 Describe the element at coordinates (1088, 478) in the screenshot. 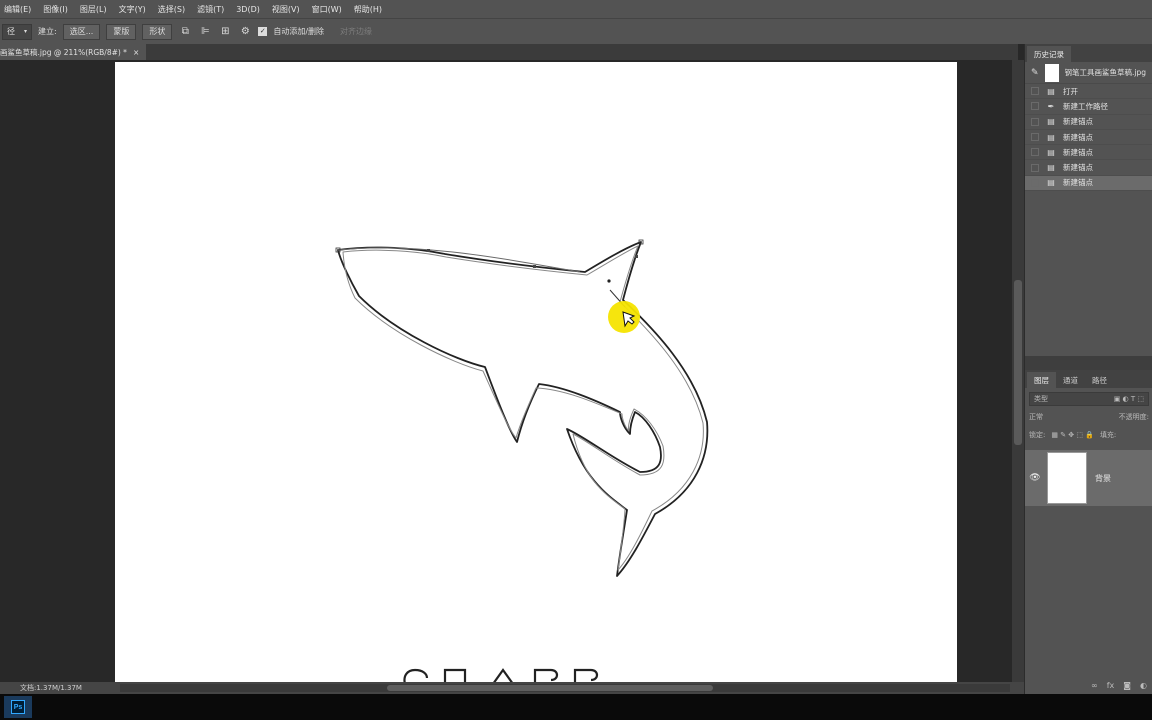

I see `layer-background: 👁 背景` at that location.